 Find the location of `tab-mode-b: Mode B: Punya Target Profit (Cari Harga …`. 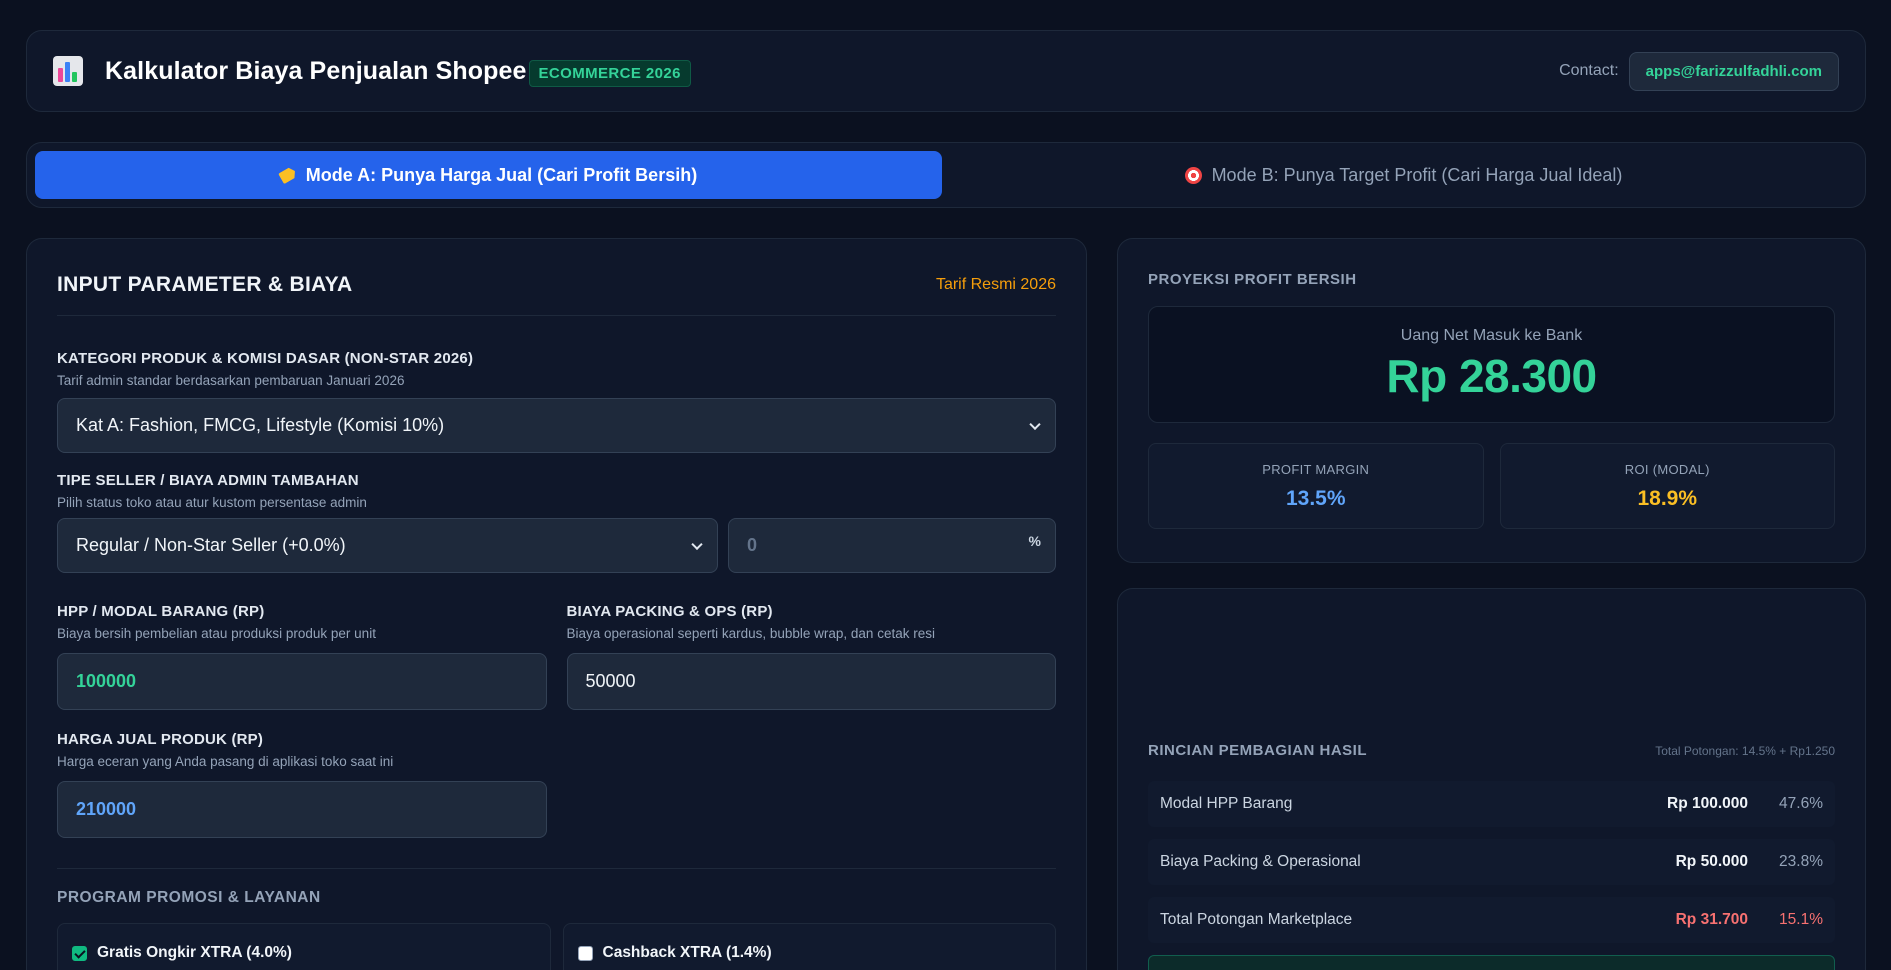

tab-mode-b: Mode B: Punya Target Profit (Cari Harga … is located at coordinates (1403, 175).